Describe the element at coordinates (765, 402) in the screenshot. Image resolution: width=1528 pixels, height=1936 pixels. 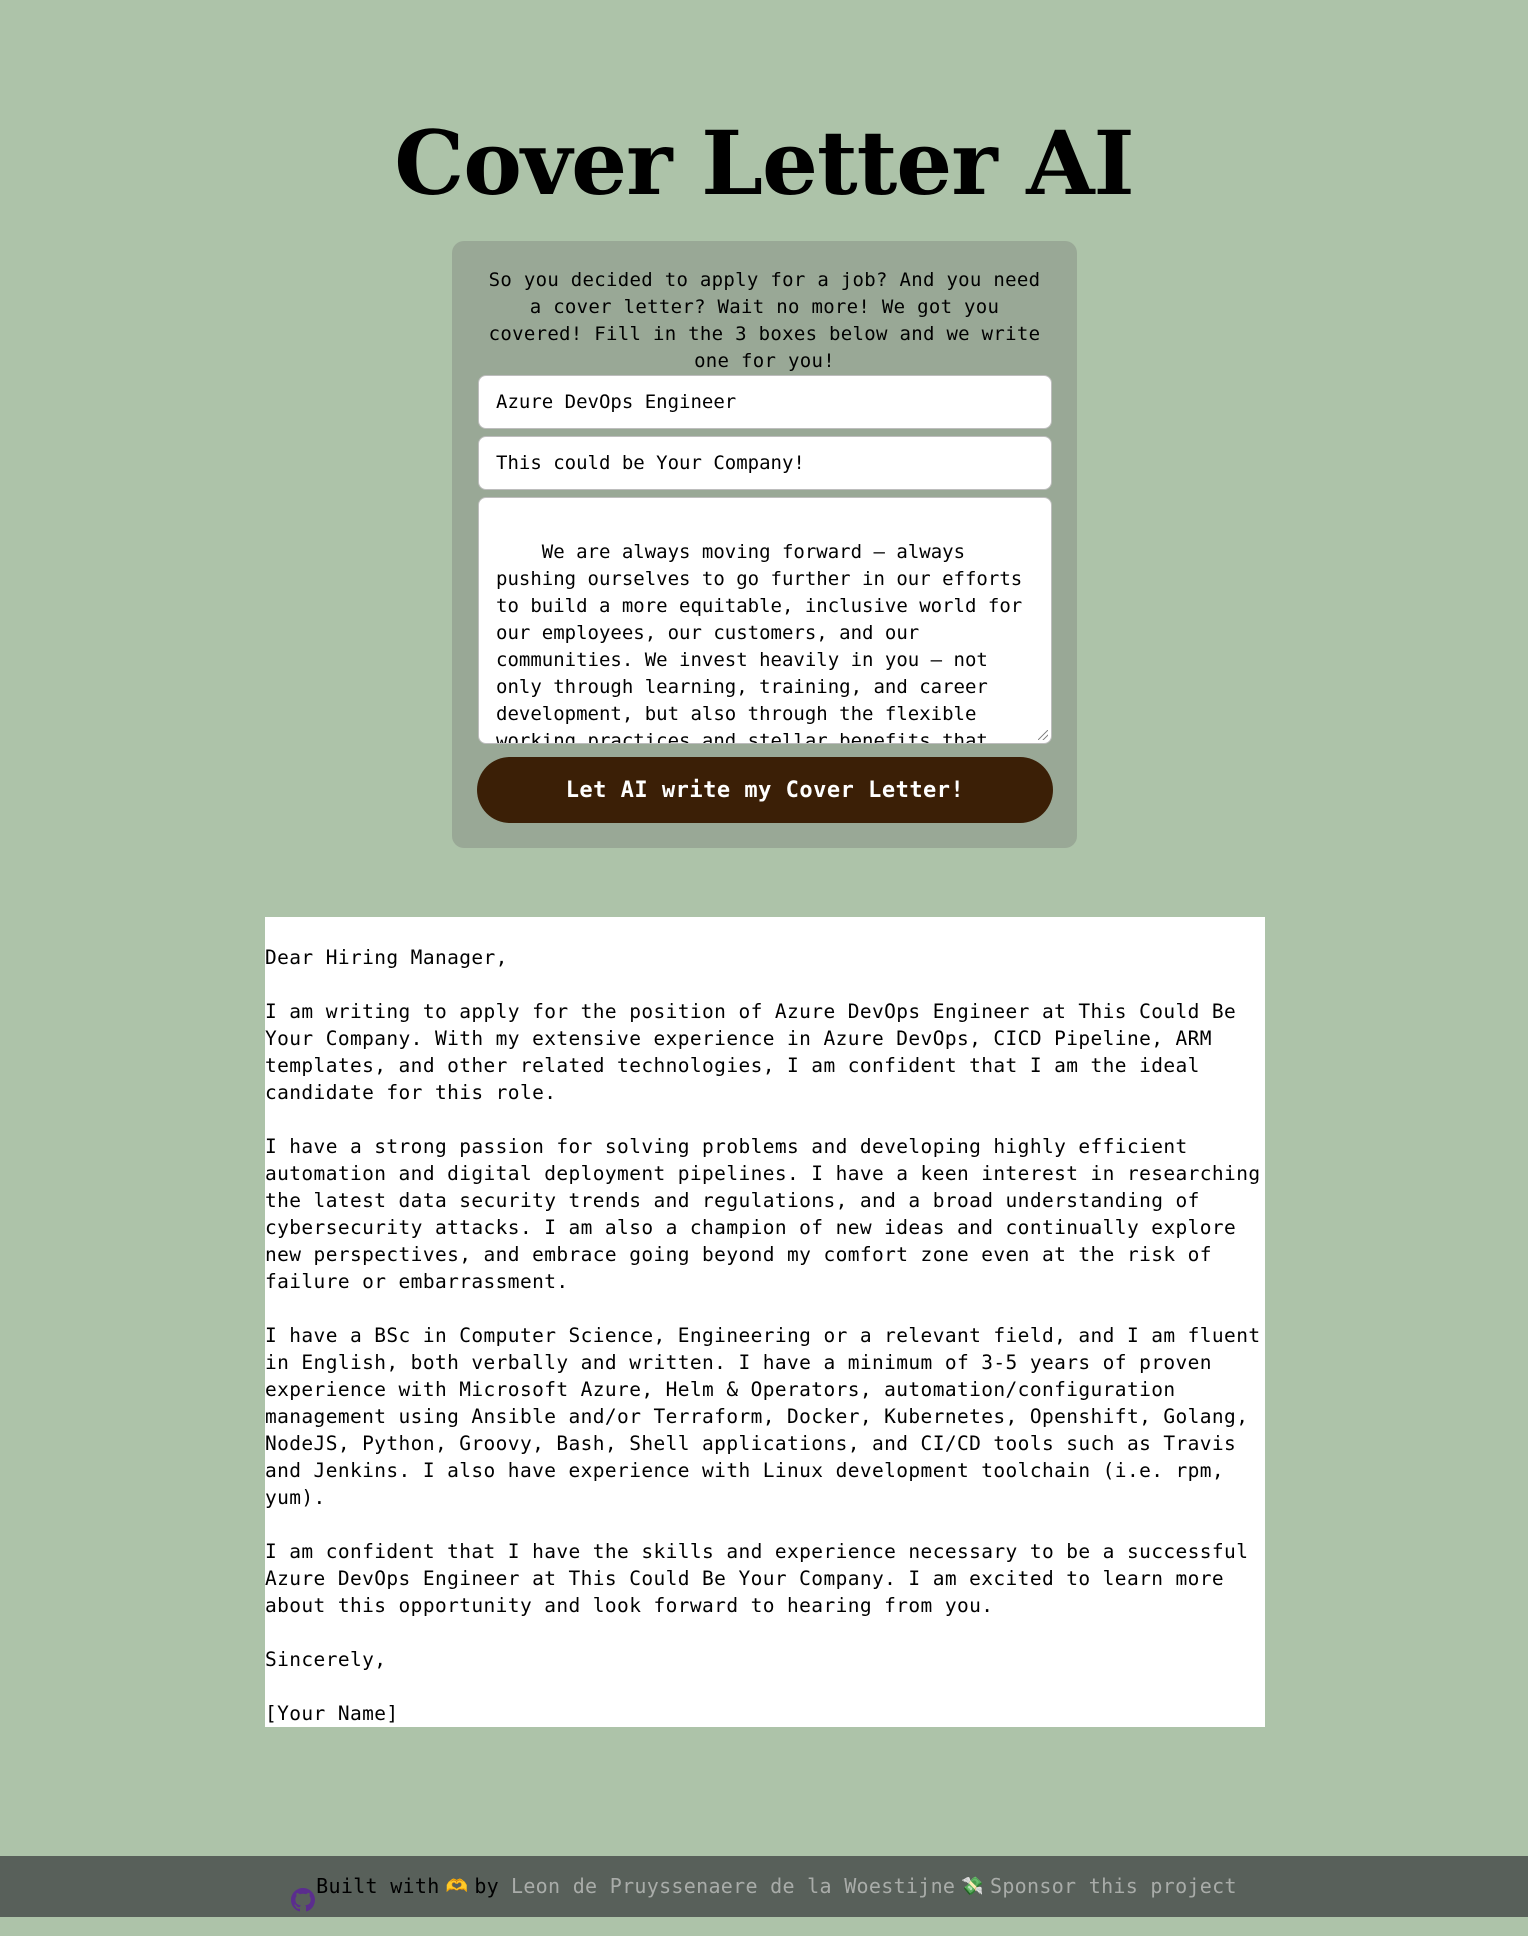
I see `job-title-input` at that location.